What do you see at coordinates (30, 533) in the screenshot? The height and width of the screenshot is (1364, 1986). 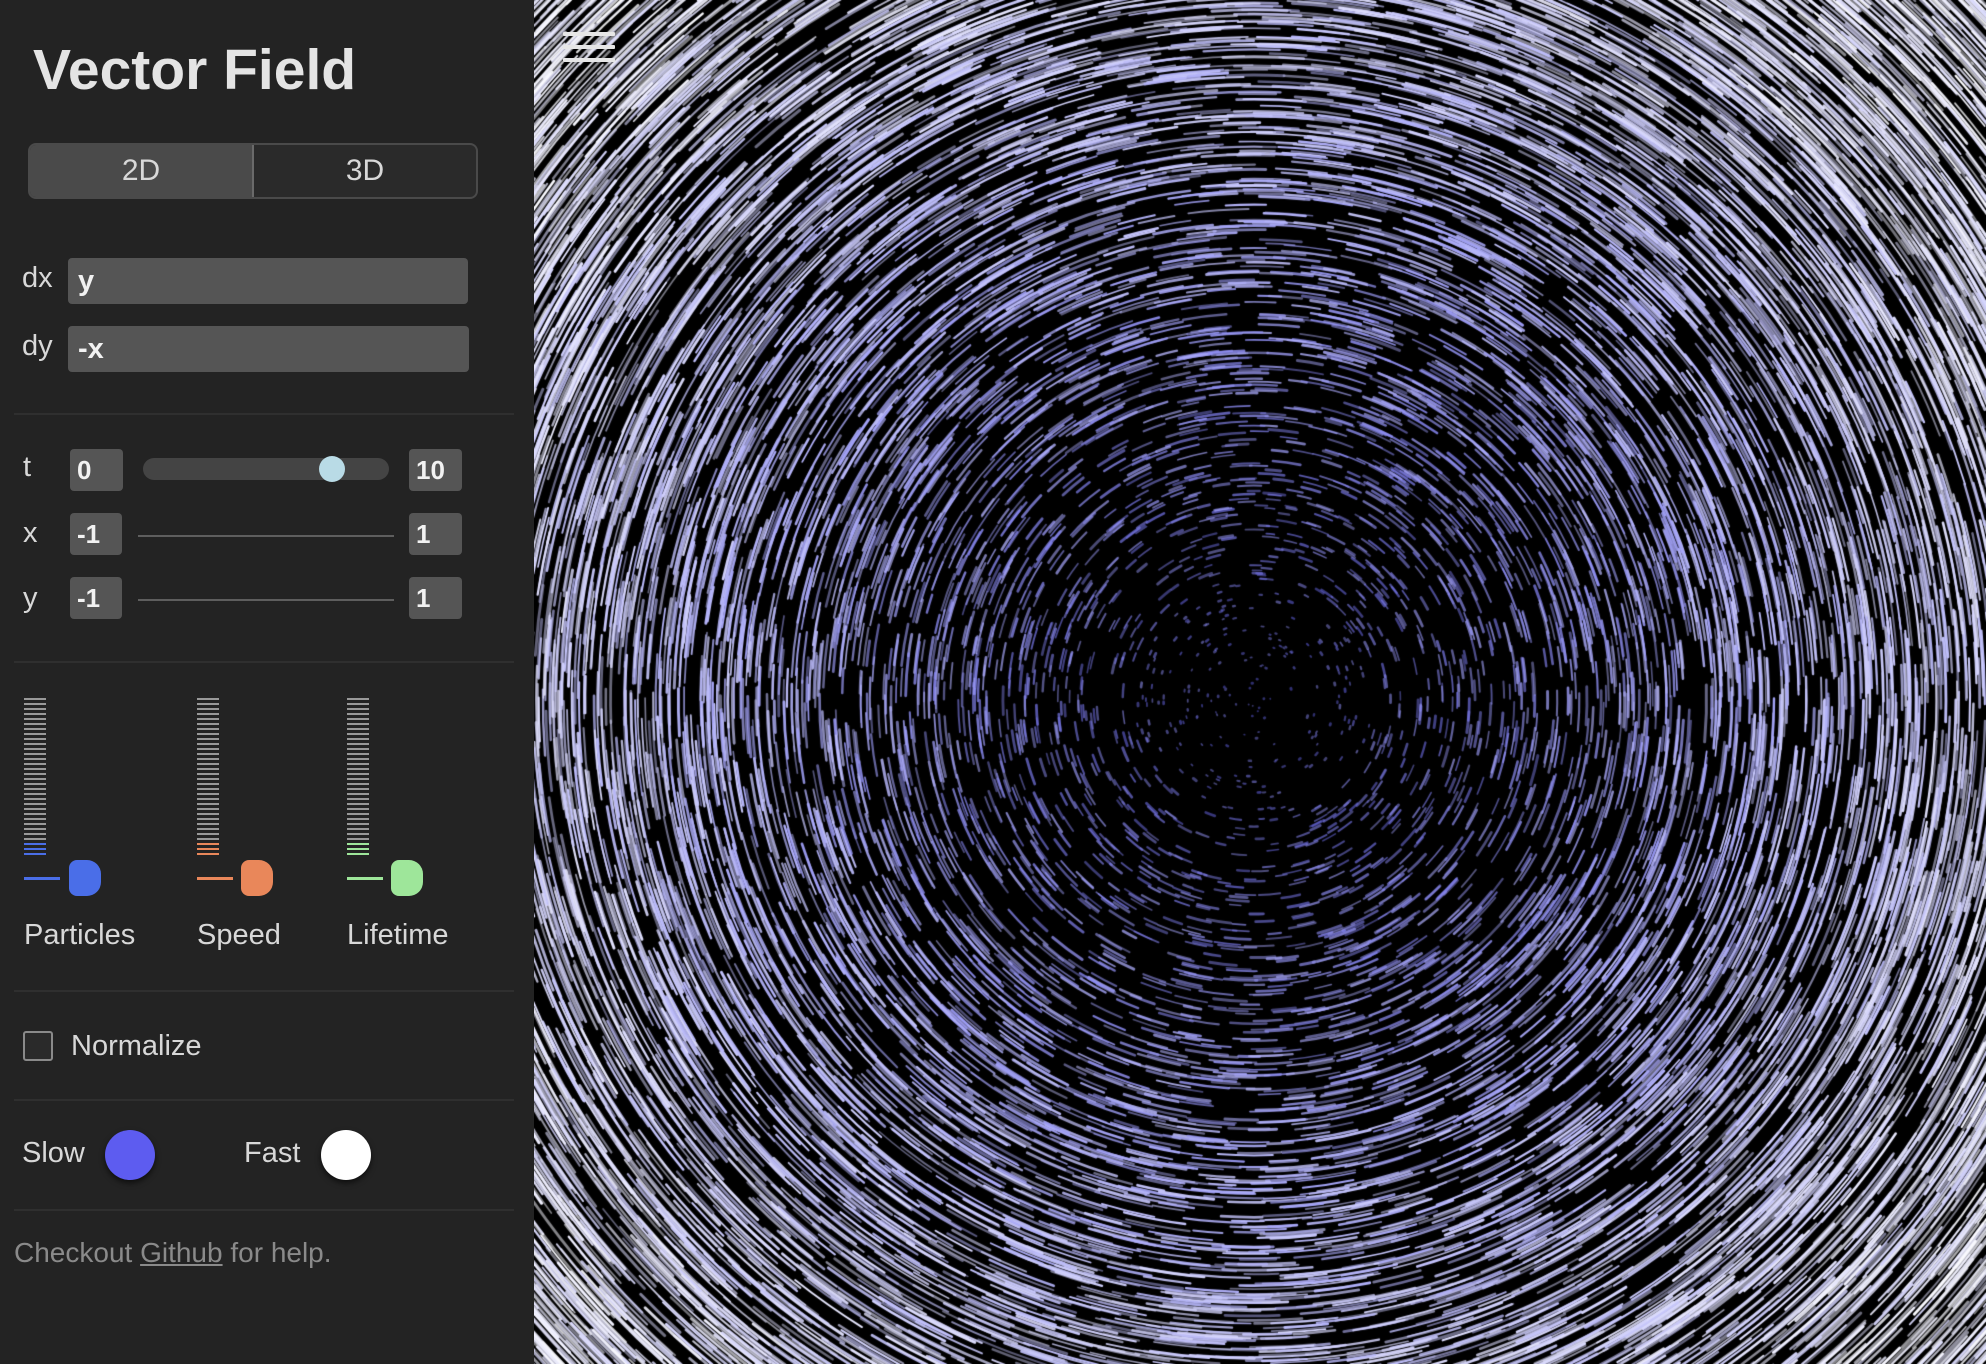 I see `x-label: x` at bounding box center [30, 533].